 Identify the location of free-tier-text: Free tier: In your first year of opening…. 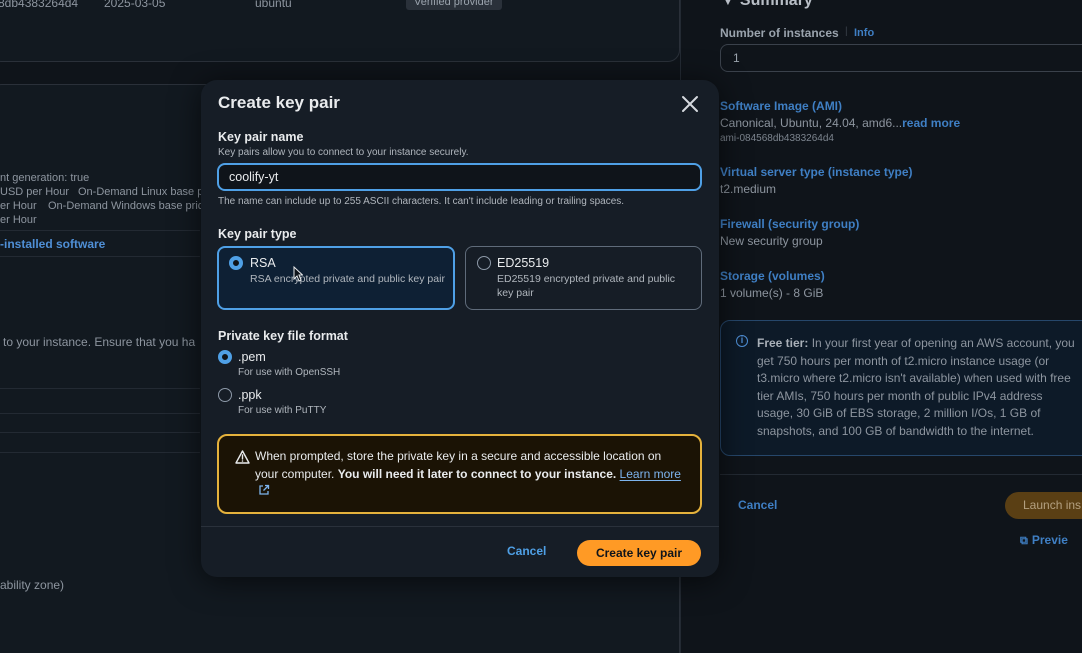
(916, 387).